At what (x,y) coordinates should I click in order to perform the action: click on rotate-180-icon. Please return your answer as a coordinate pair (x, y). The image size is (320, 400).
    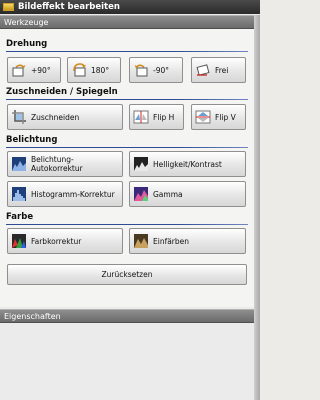
    Looking at the image, I should click on (79, 70).